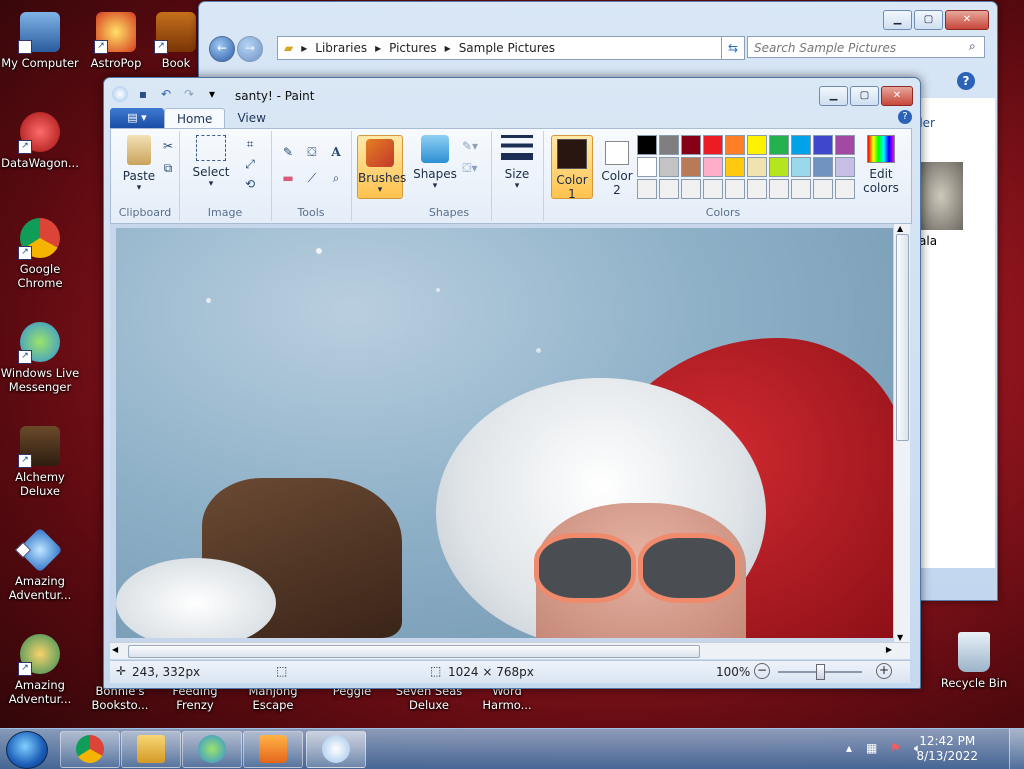 The width and height of the screenshot is (1024, 769). What do you see at coordinates (151, 749) in the screenshot?
I see `taskbar-explorer` at bounding box center [151, 749].